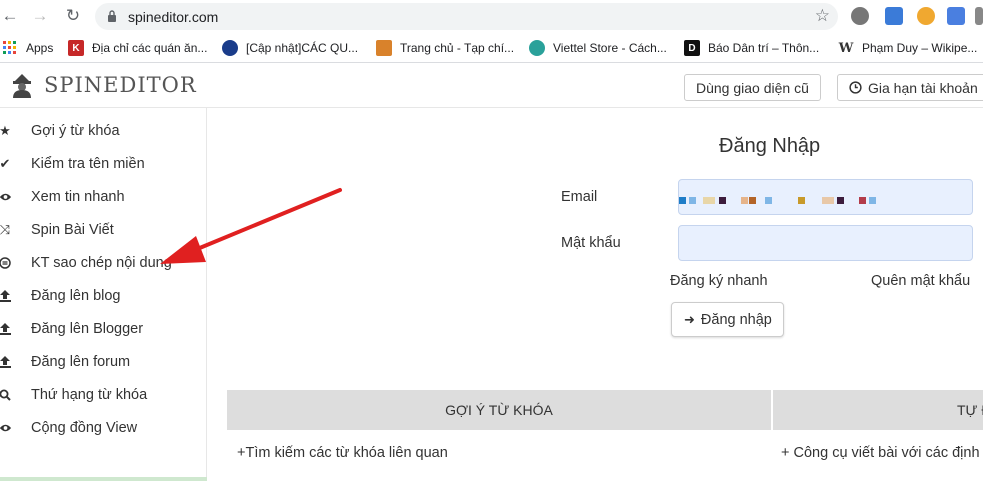  I want to click on old-ui-button: Dùng giao diện cũ, so click(752, 87).